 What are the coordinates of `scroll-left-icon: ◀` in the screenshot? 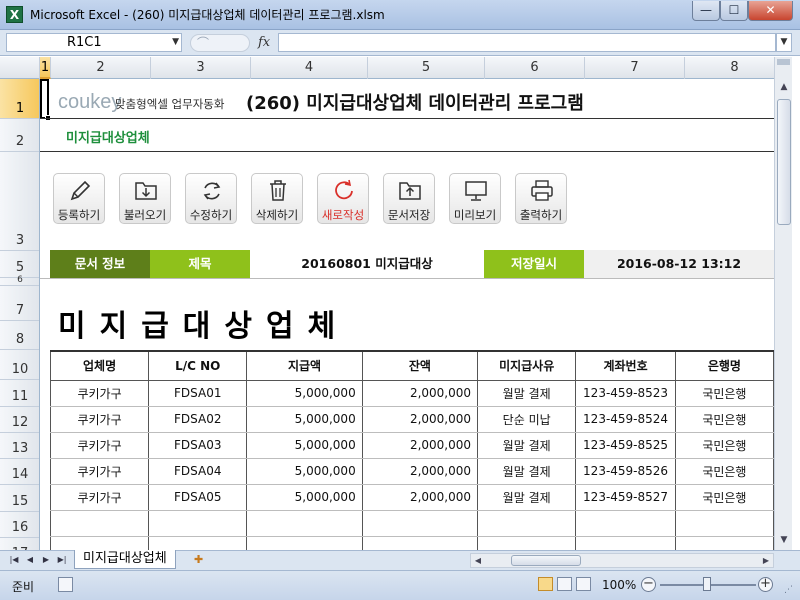 It's located at (478, 560).